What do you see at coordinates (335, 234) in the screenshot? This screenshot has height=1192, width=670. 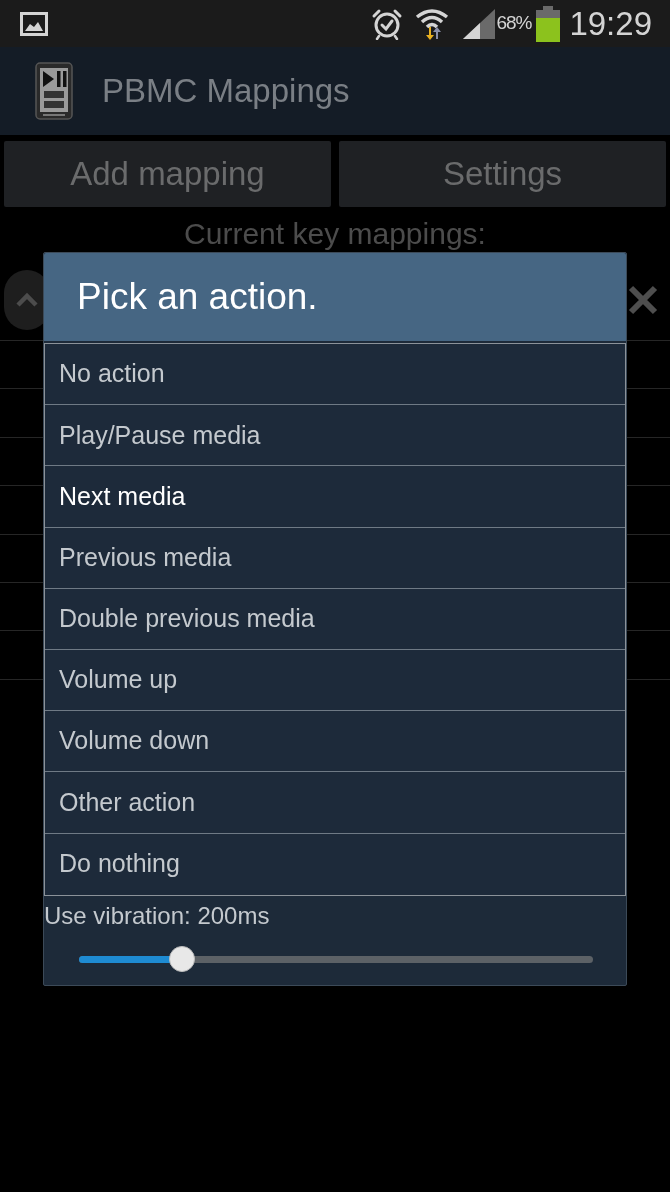 I see `mappings-heading: Current key mappings:` at bounding box center [335, 234].